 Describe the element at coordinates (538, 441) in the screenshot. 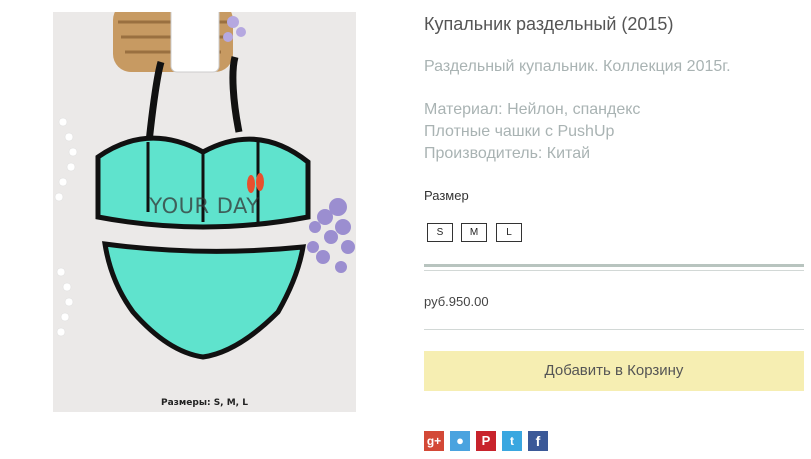

I see `facebook-icon: f` at that location.